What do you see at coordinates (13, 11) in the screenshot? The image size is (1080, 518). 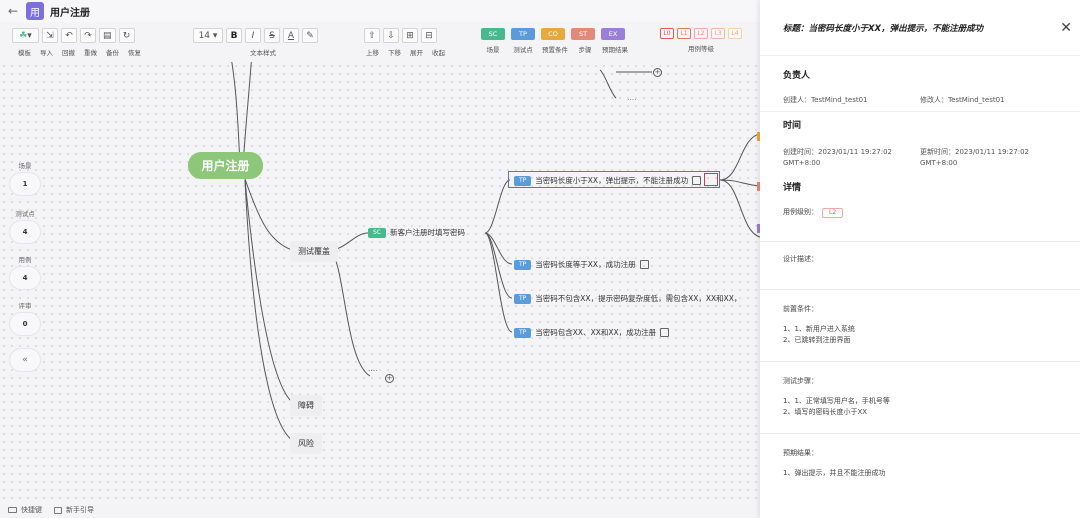 I see `arrow-left-icon: ←` at bounding box center [13, 11].